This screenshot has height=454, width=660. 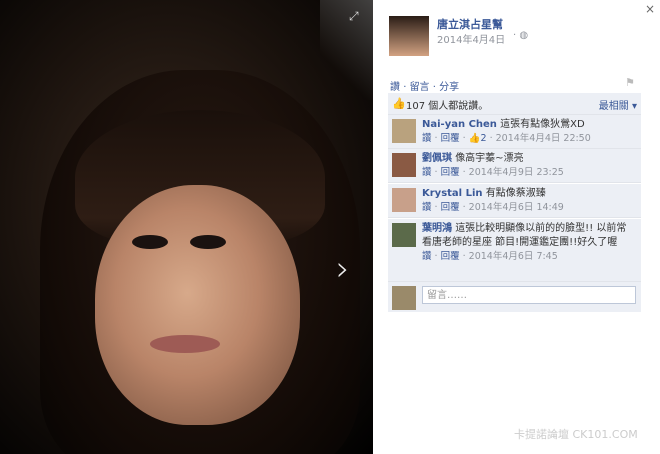 What do you see at coordinates (399, 103) in the screenshot?
I see `thumb-up-icon: 👍` at bounding box center [399, 103].